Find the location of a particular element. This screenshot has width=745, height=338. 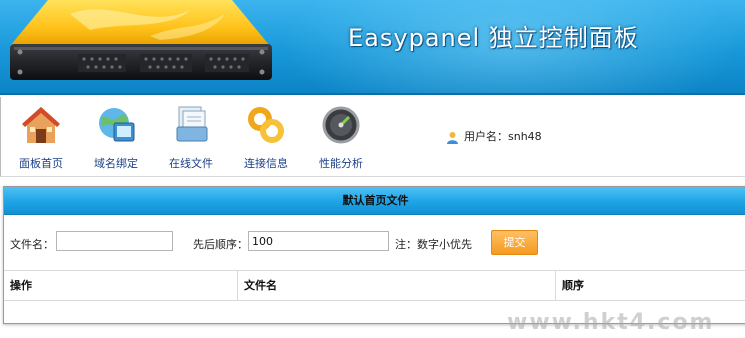

globe-icon is located at coordinates (117, 125).